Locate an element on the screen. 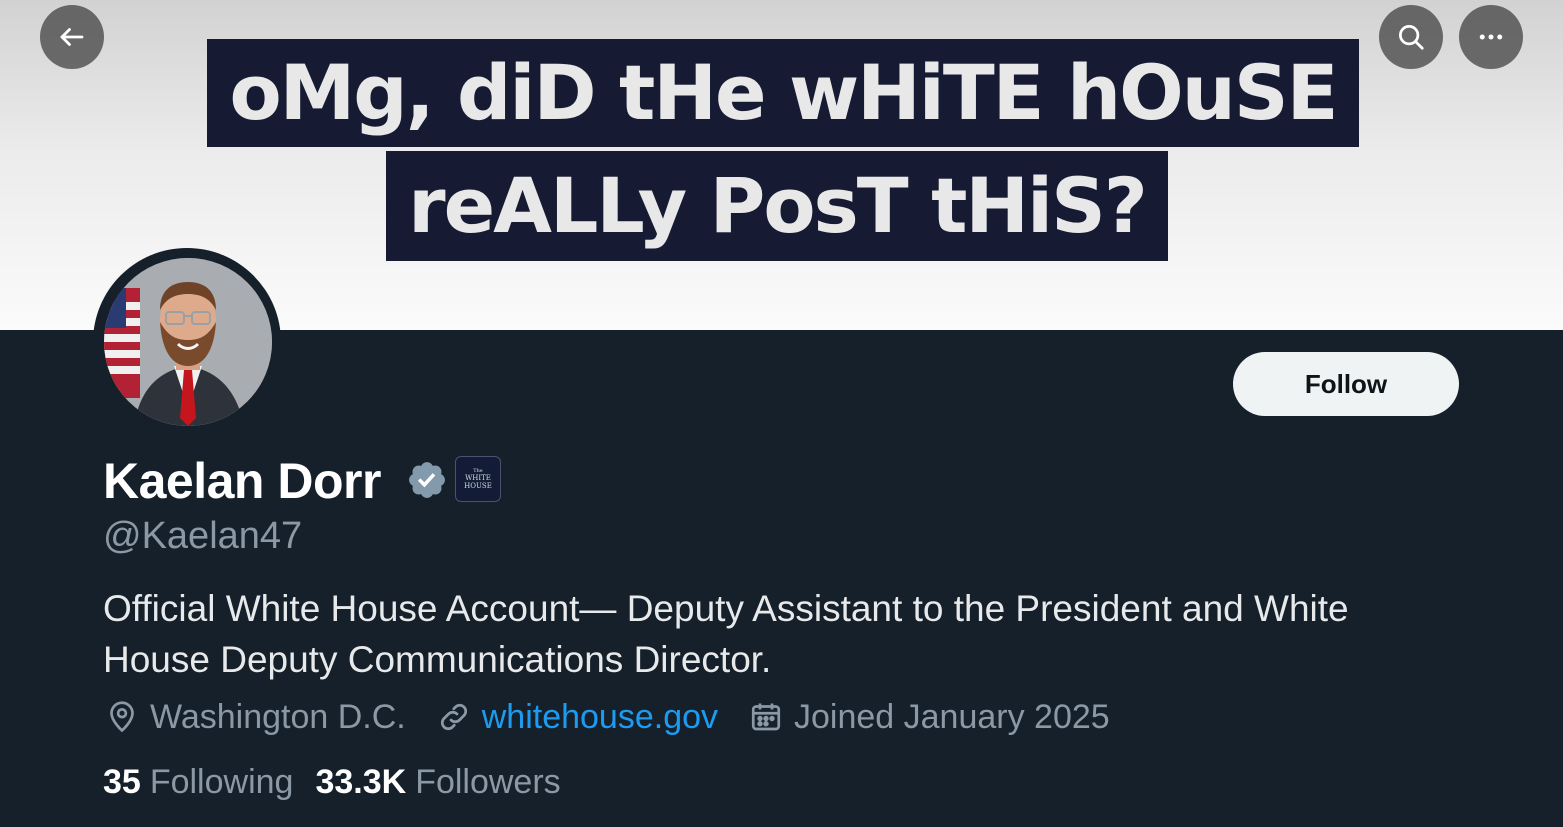 The width and height of the screenshot is (1563, 827). more-options-button is located at coordinates (1491, 37).